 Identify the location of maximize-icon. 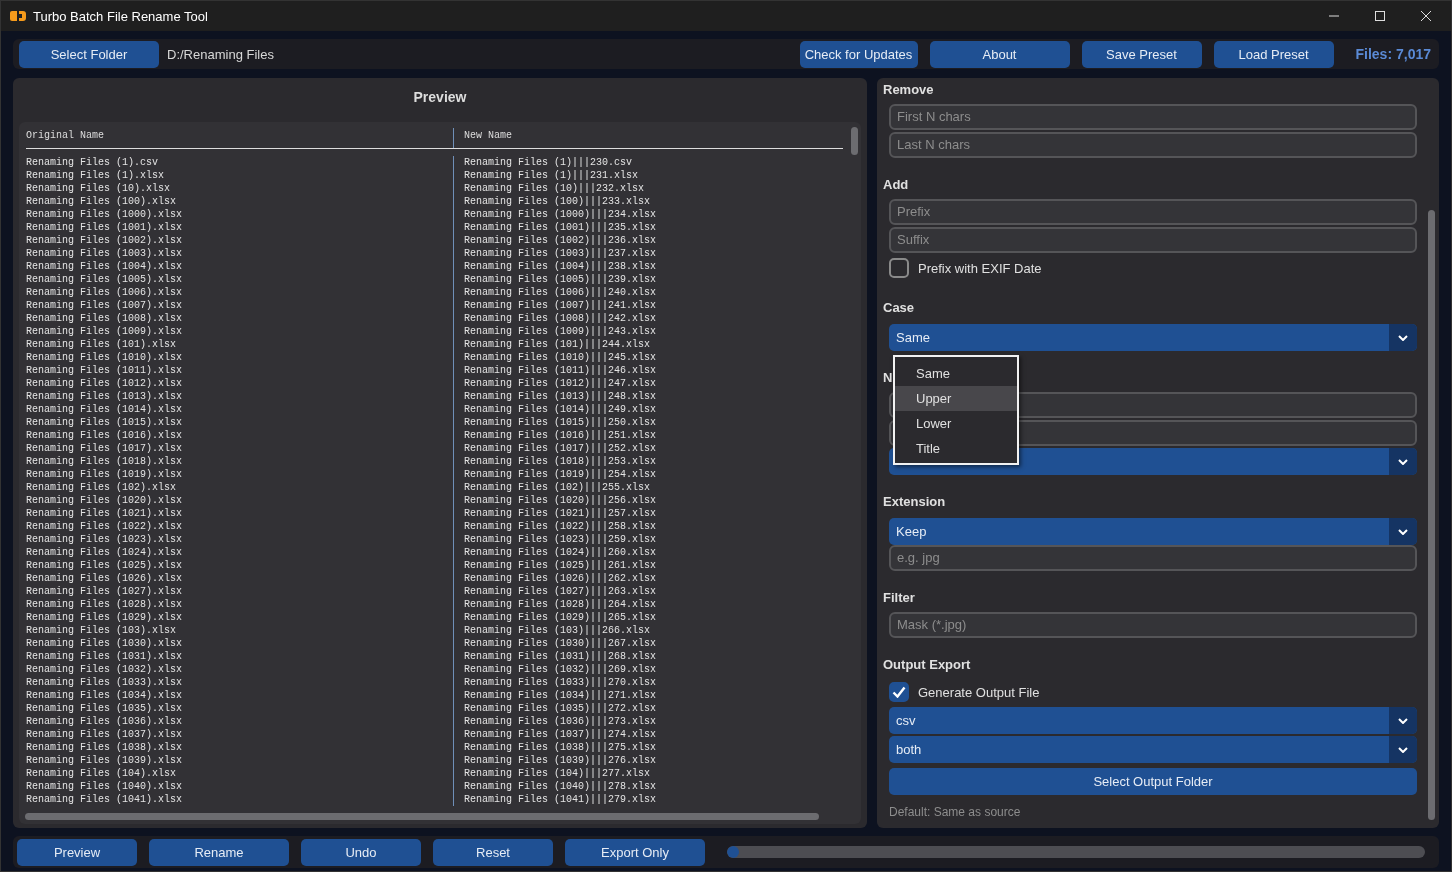
(1380, 16).